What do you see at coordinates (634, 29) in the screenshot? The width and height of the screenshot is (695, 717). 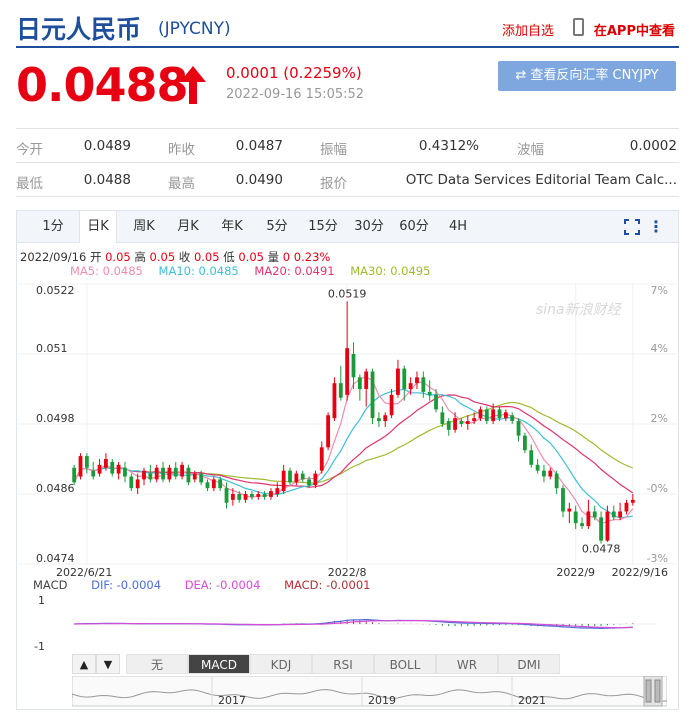 I see `open-in-app-button: 在APP中查看` at bounding box center [634, 29].